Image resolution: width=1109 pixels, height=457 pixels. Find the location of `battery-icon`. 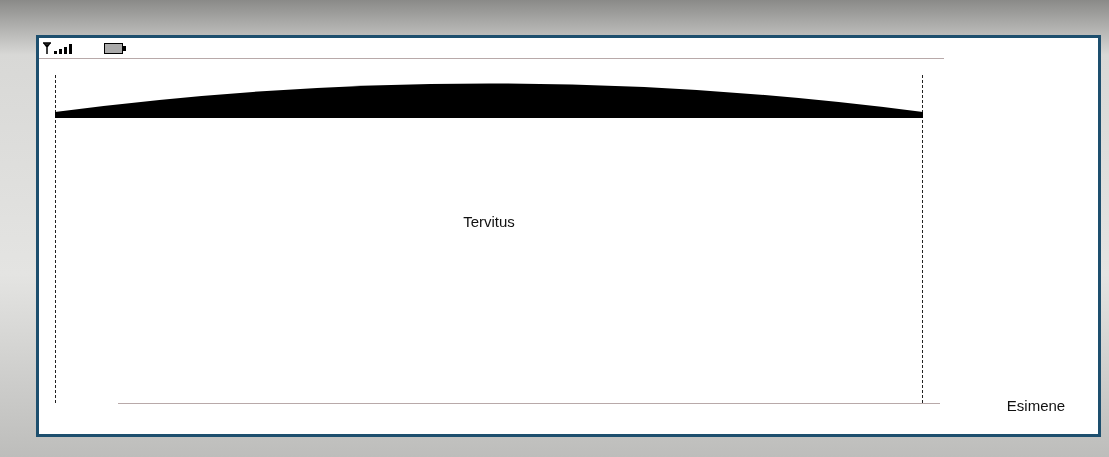

battery-icon is located at coordinates (115, 48).